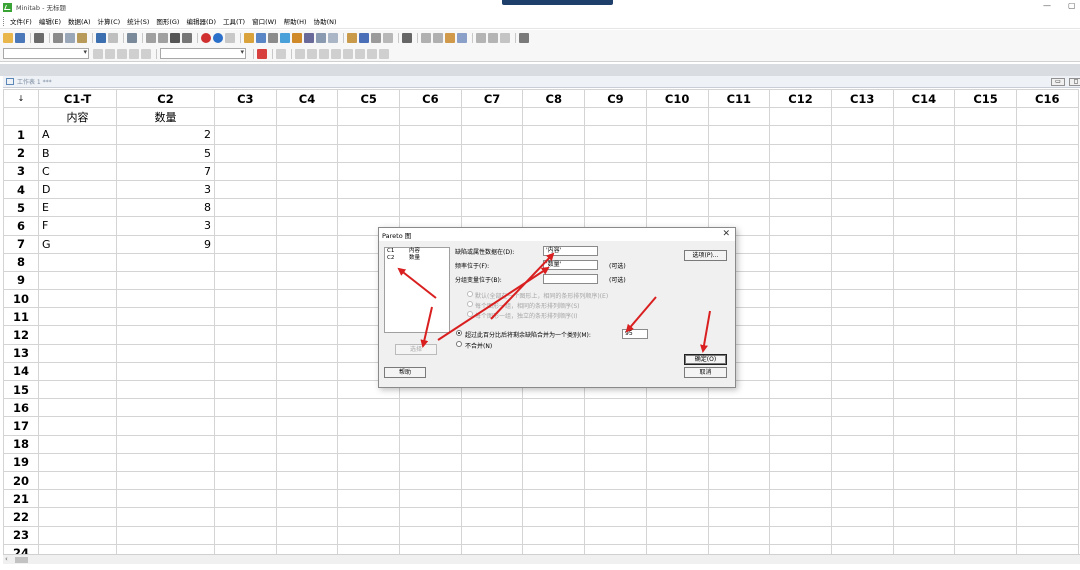  What do you see at coordinates (635, 334) in the screenshot?
I see `combine-percent-field: 95` at bounding box center [635, 334].